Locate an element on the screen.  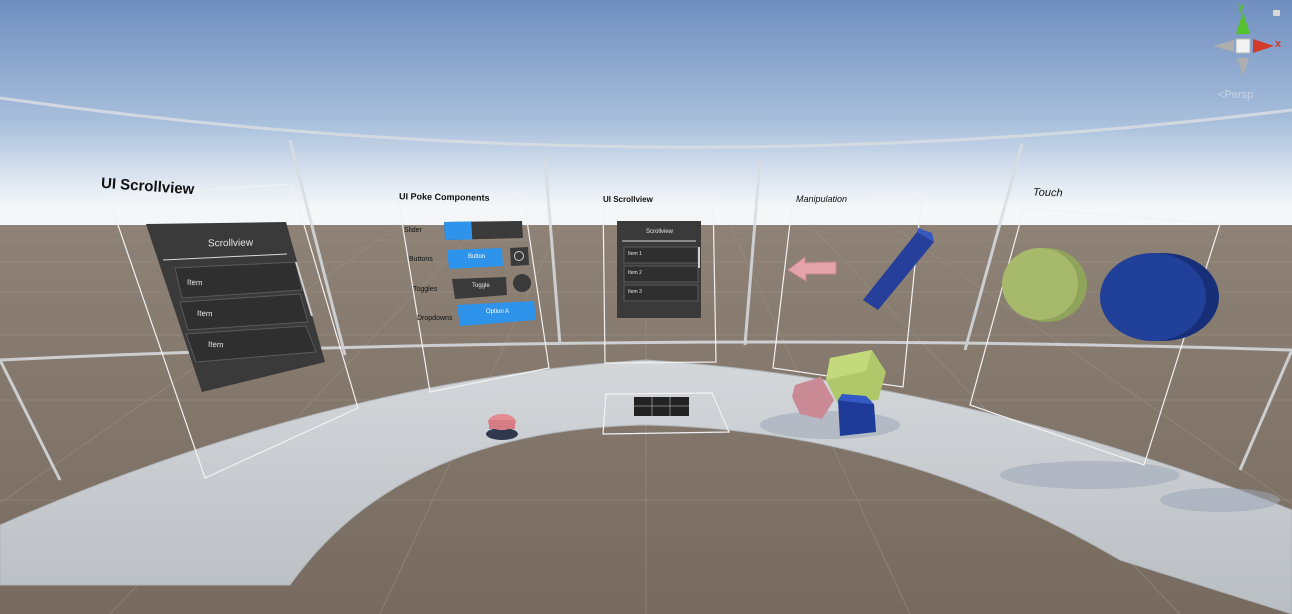
scrollview-small-item-1-label: Item 1 is located at coordinates (635, 254).